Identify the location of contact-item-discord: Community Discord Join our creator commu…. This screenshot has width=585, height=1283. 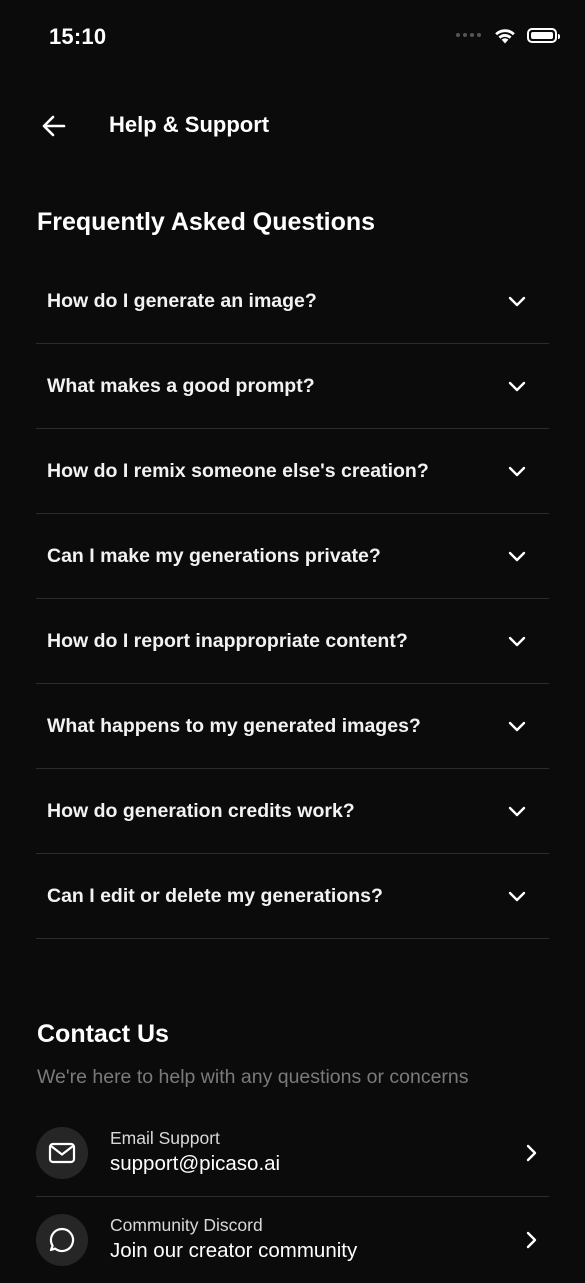
(292, 1240).